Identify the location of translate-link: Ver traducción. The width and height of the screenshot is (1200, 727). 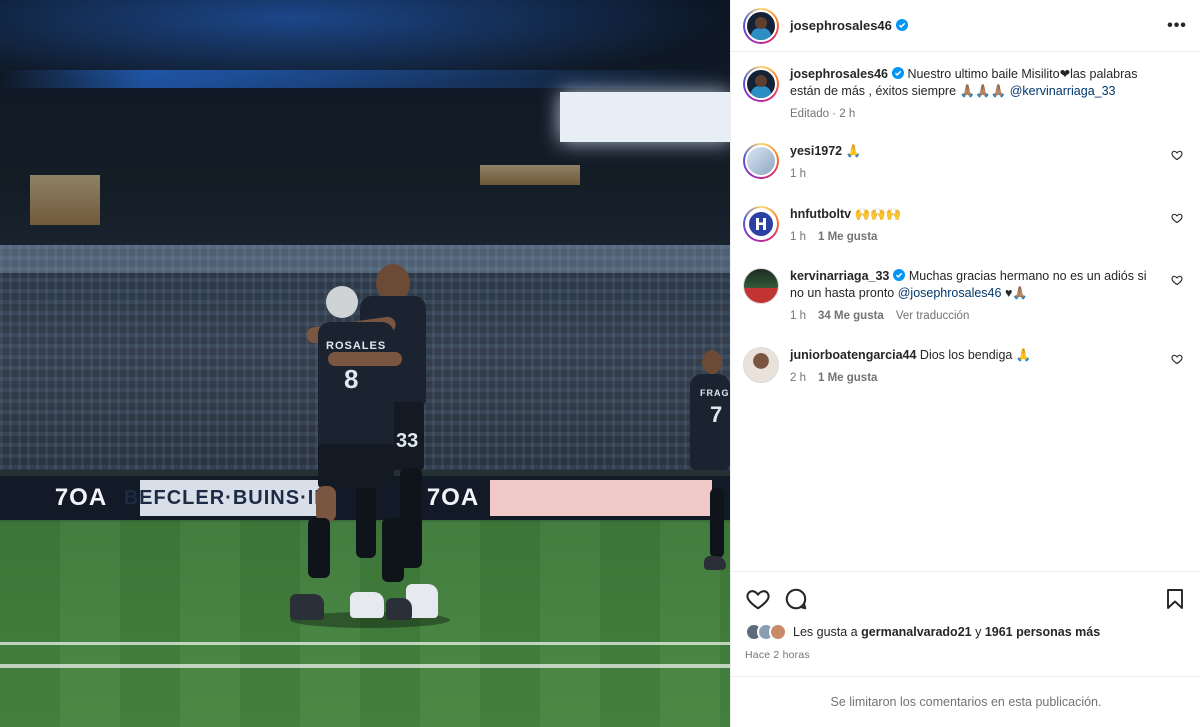
(933, 316).